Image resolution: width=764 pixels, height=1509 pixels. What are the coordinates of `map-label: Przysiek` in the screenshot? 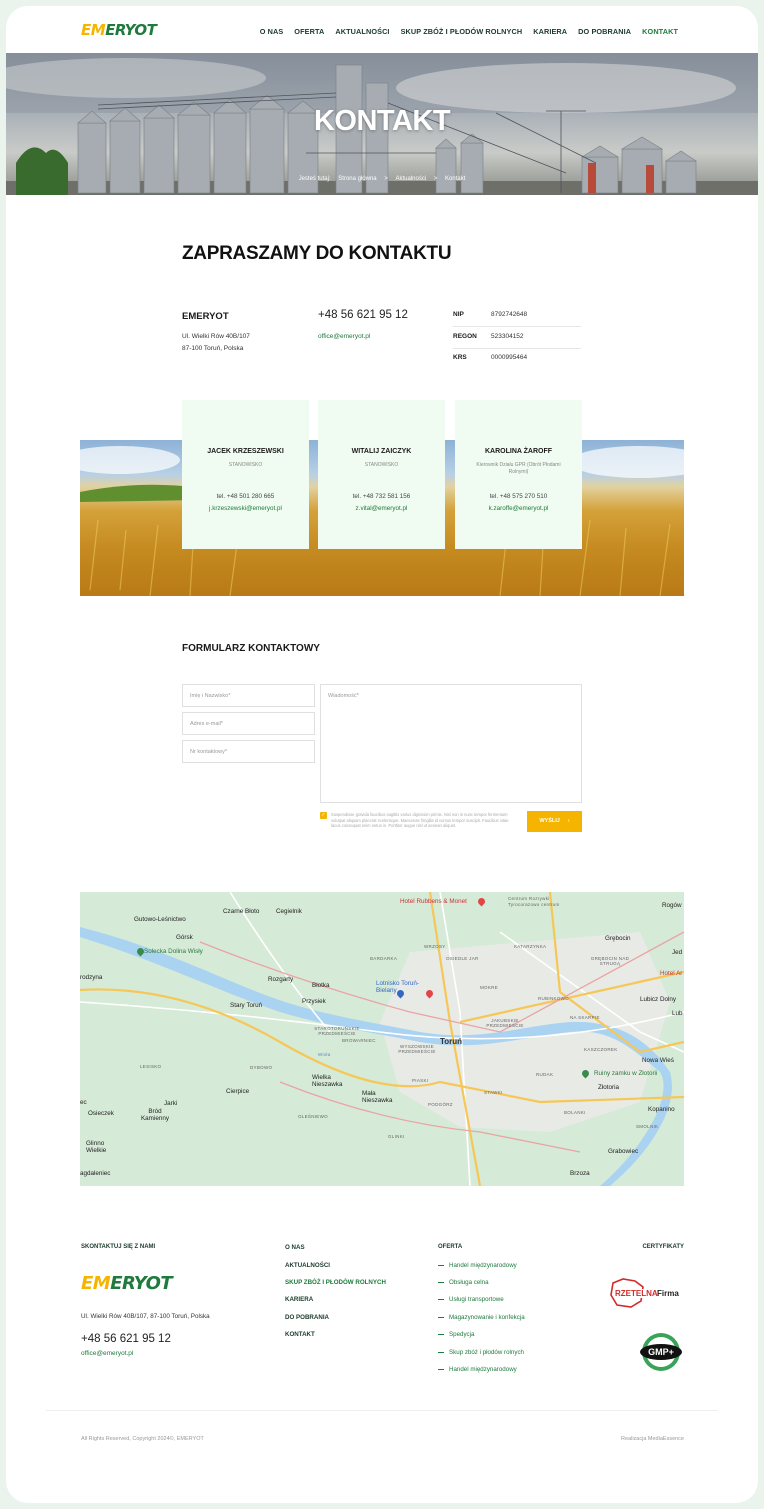 It's located at (314, 1001).